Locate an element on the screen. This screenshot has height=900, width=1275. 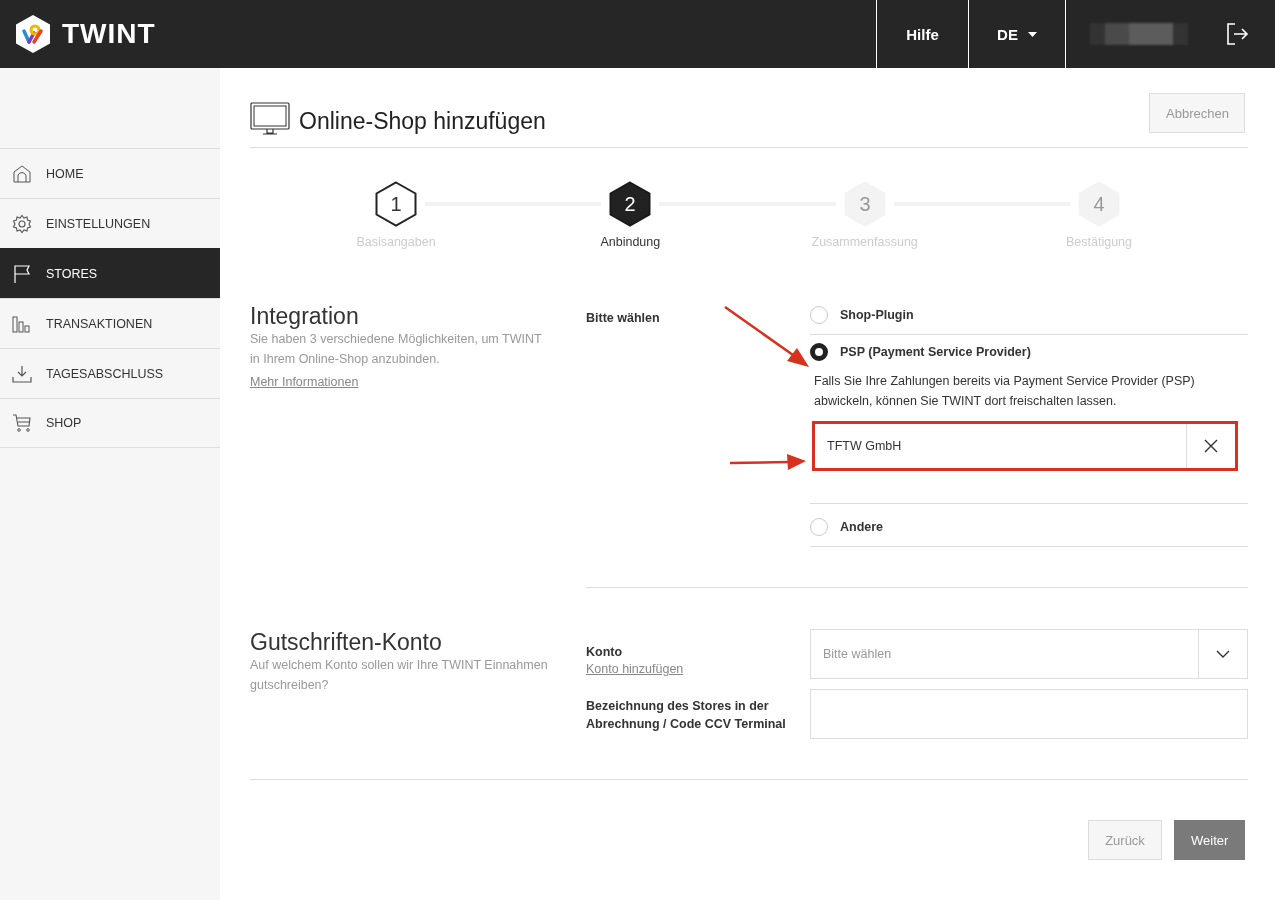
download-icon is located at coordinates (22, 373).